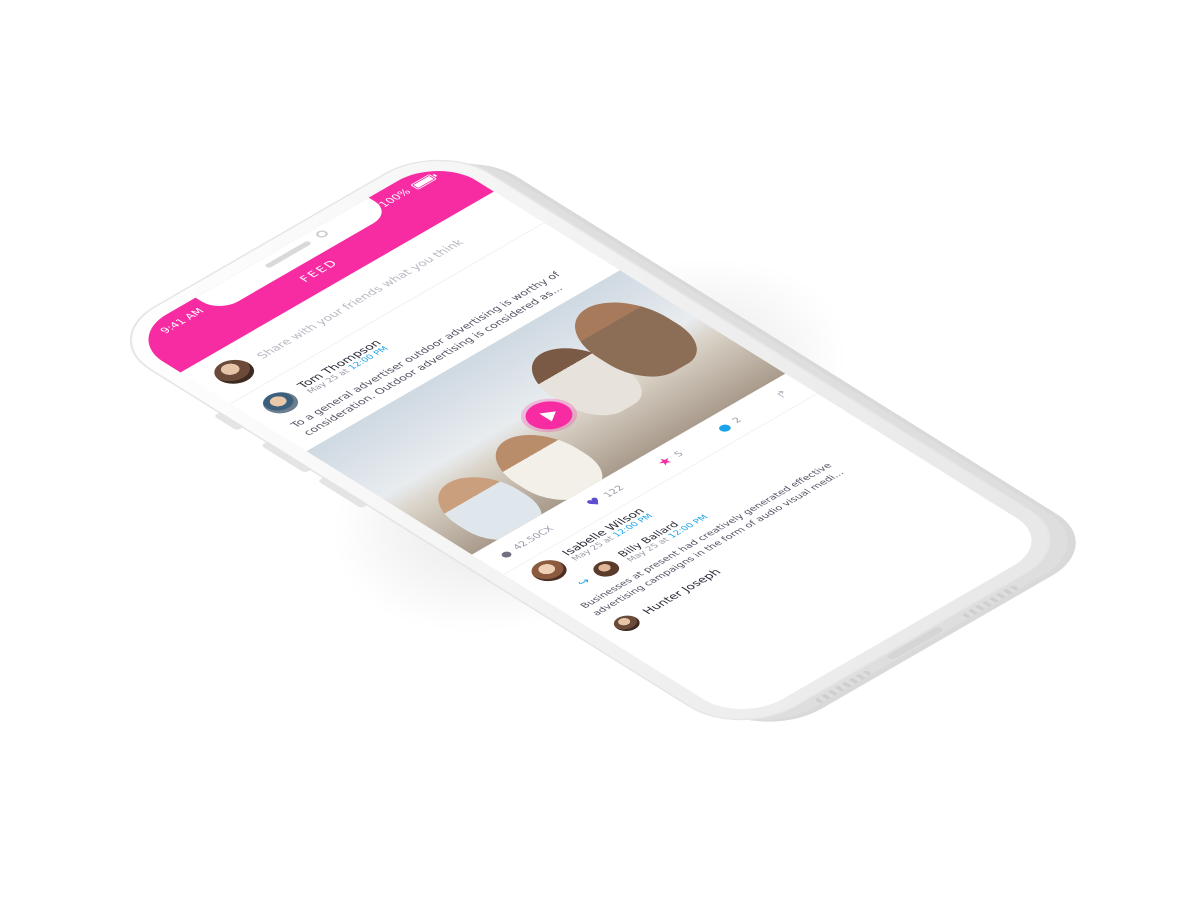 This screenshot has height=900, width=1200. I want to click on globe-icon: ●, so click(505, 554).